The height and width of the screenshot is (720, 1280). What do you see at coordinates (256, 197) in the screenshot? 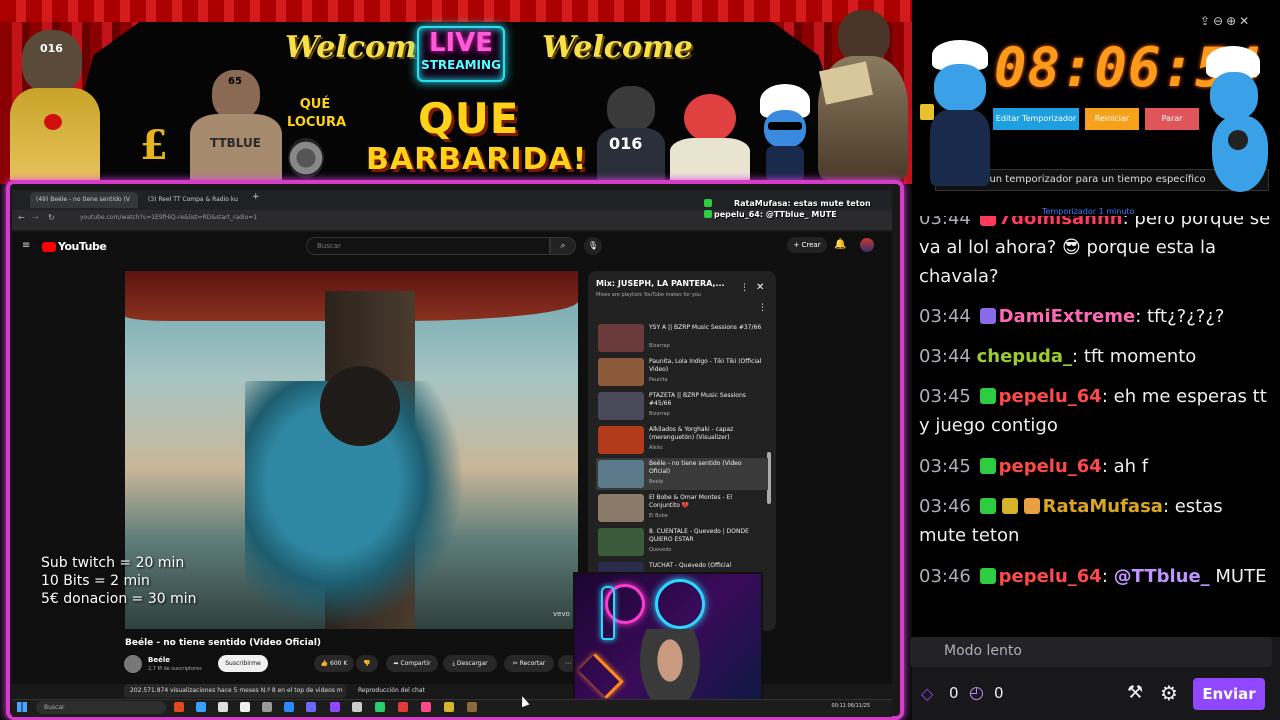
I see `new-tab-icon: +` at bounding box center [256, 197].